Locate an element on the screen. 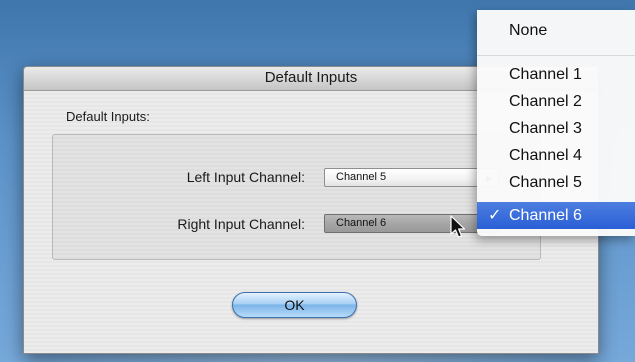 This screenshot has width=635, height=362. menu-item-label: None is located at coordinates (528, 30).